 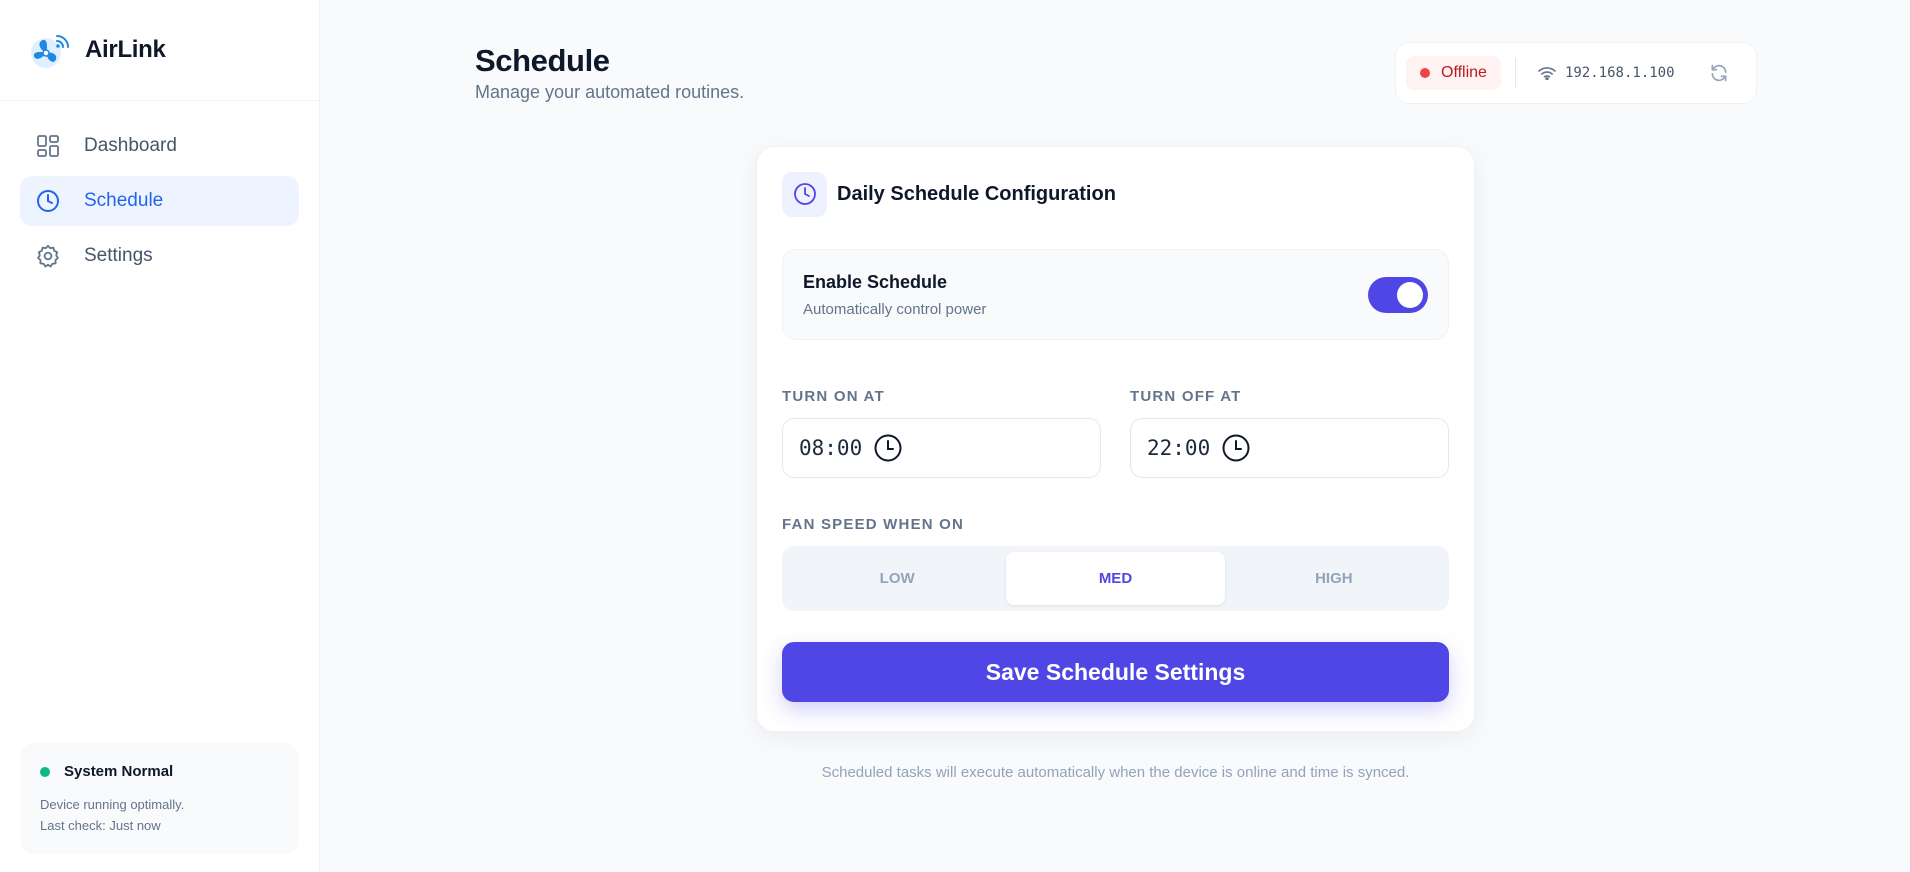 I want to click on brand: AirLink, so click(x=159, y=50).